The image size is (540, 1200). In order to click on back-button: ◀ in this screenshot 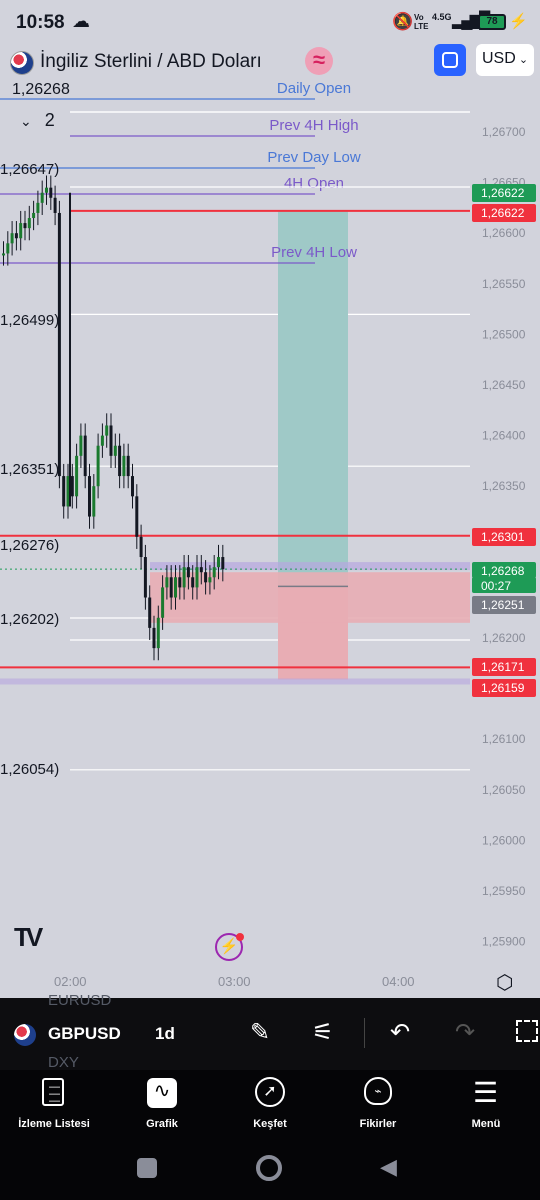, I will do `click(388, 1167)`.